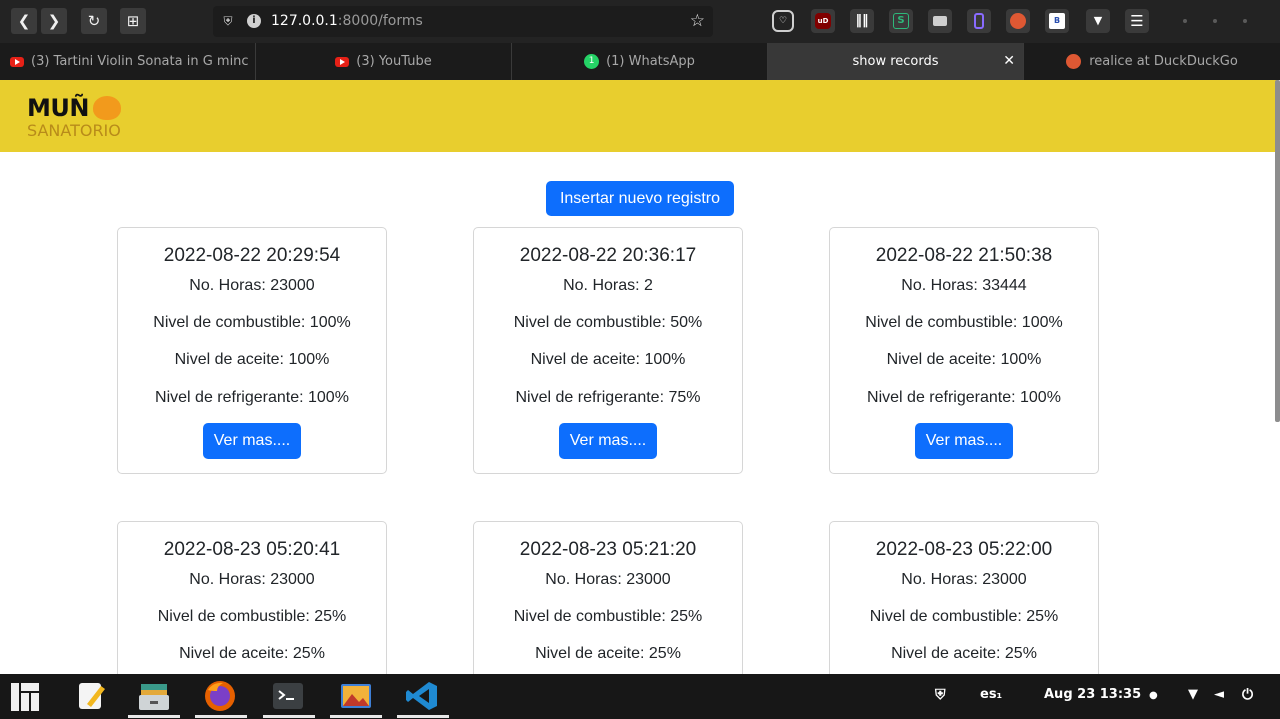 The image size is (1280, 719). What do you see at coordinates (592, 61) in the screenshot?
I see `whatsapp-icon: 1` at bounding box center [592, 61].